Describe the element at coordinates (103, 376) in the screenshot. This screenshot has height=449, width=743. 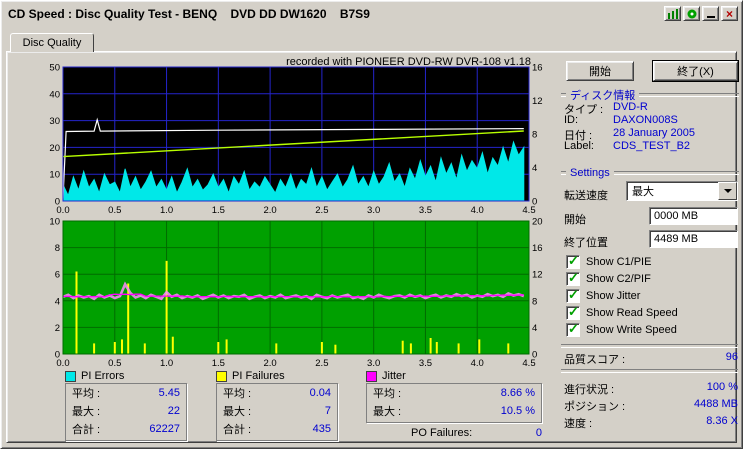
I see `legend-pi-errors-title: PI Errors` at that location.